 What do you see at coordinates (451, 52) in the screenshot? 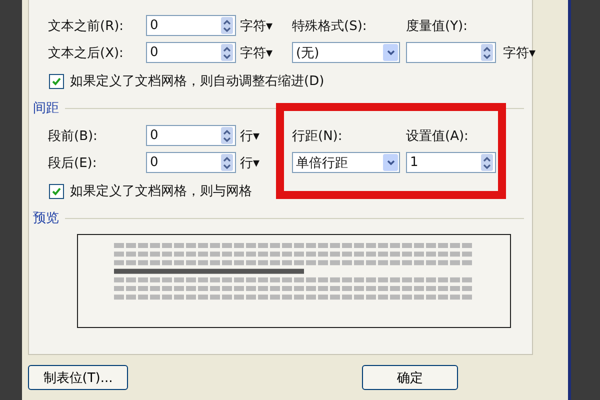
I see `number-field` at bounding box center [451, 52].